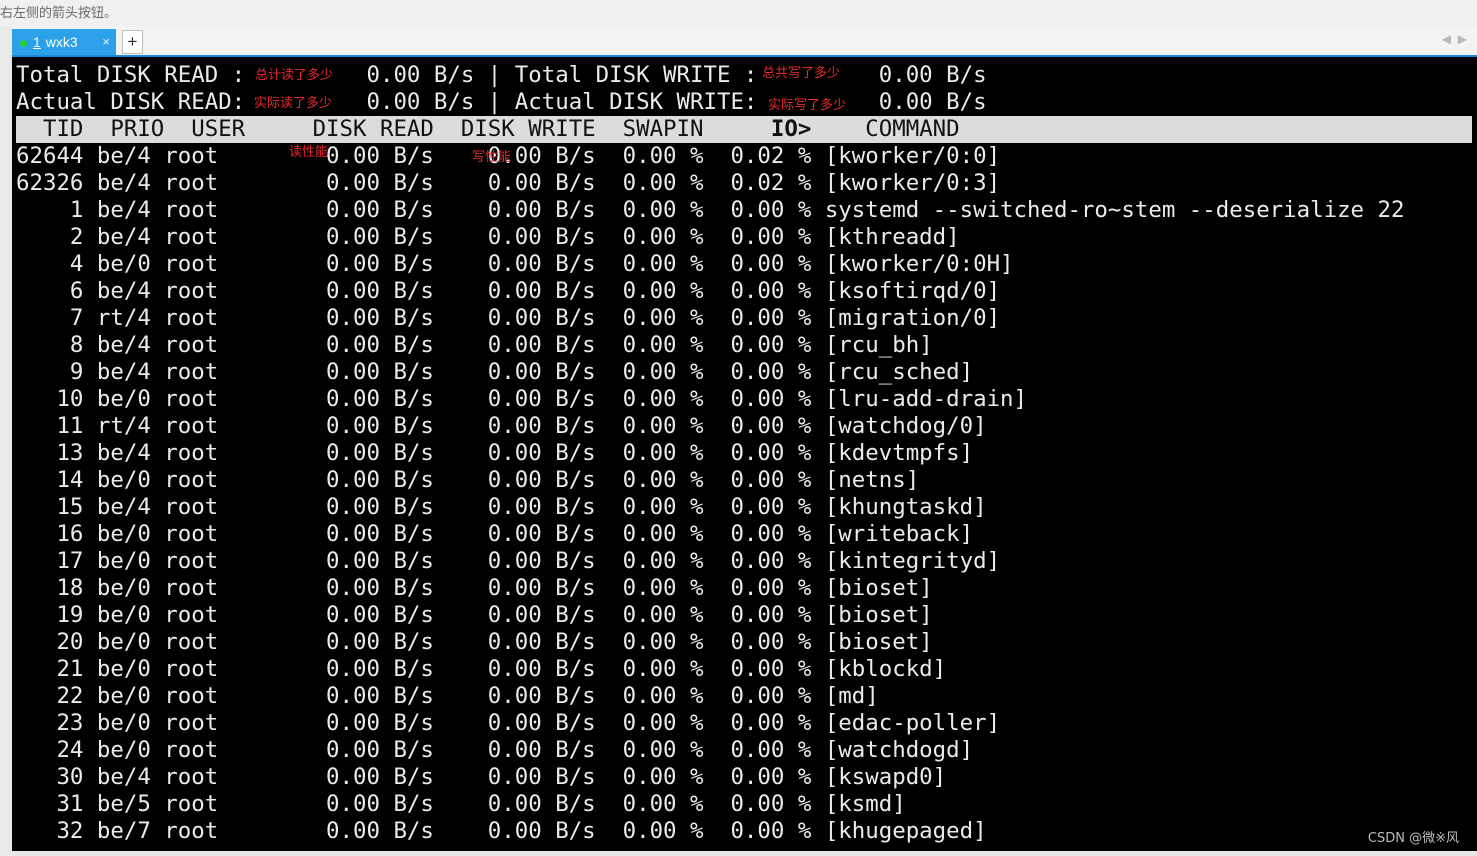 The width and height of the screenshot is (1477, 856). I want to click on annotation-write-perf: 写性能, so click(492, 157).